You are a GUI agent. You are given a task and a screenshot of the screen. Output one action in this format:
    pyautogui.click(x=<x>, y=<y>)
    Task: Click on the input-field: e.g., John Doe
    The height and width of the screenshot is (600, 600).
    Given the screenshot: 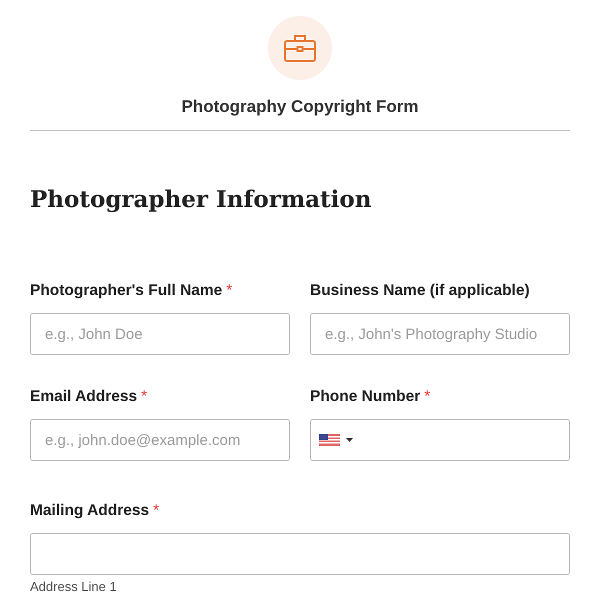 What is the action you would take?
    pyautogui.click(x=160, y=334)
    